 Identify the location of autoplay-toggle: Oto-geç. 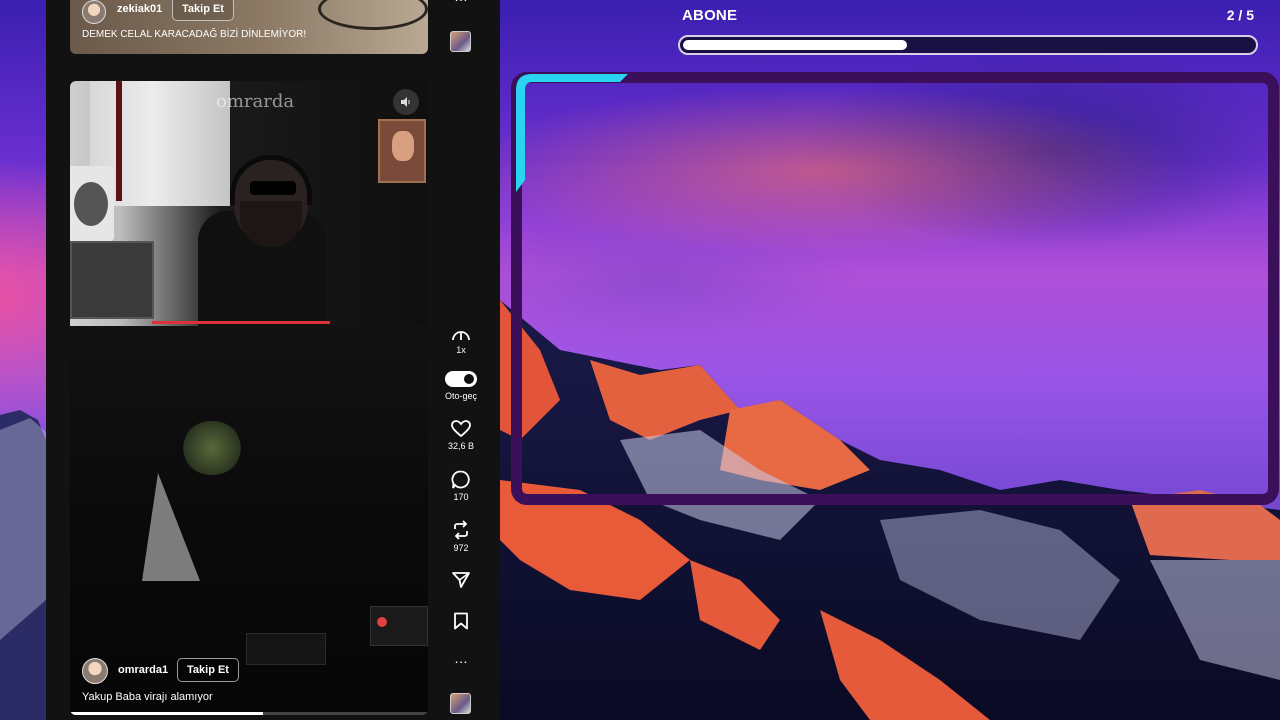
(461, 386).